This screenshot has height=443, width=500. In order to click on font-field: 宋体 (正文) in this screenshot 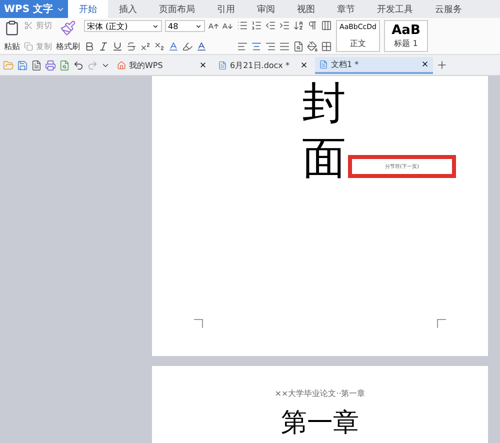, I will do `click(123, 26)`.